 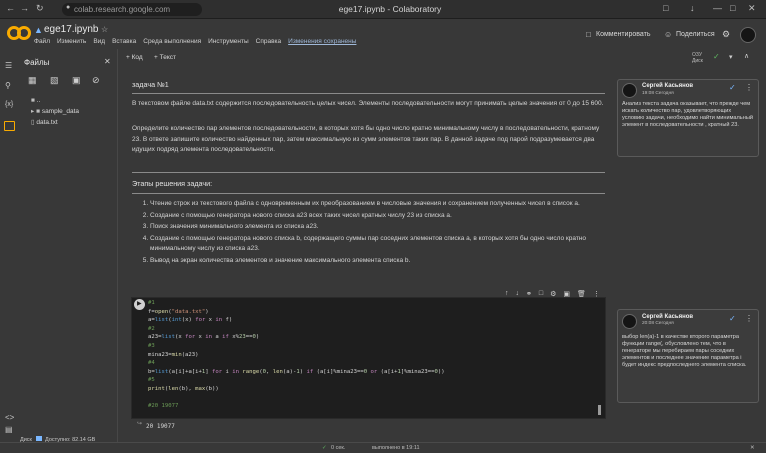 I want to click on menu-tools: Инструменты, so click(x=228, y=41).